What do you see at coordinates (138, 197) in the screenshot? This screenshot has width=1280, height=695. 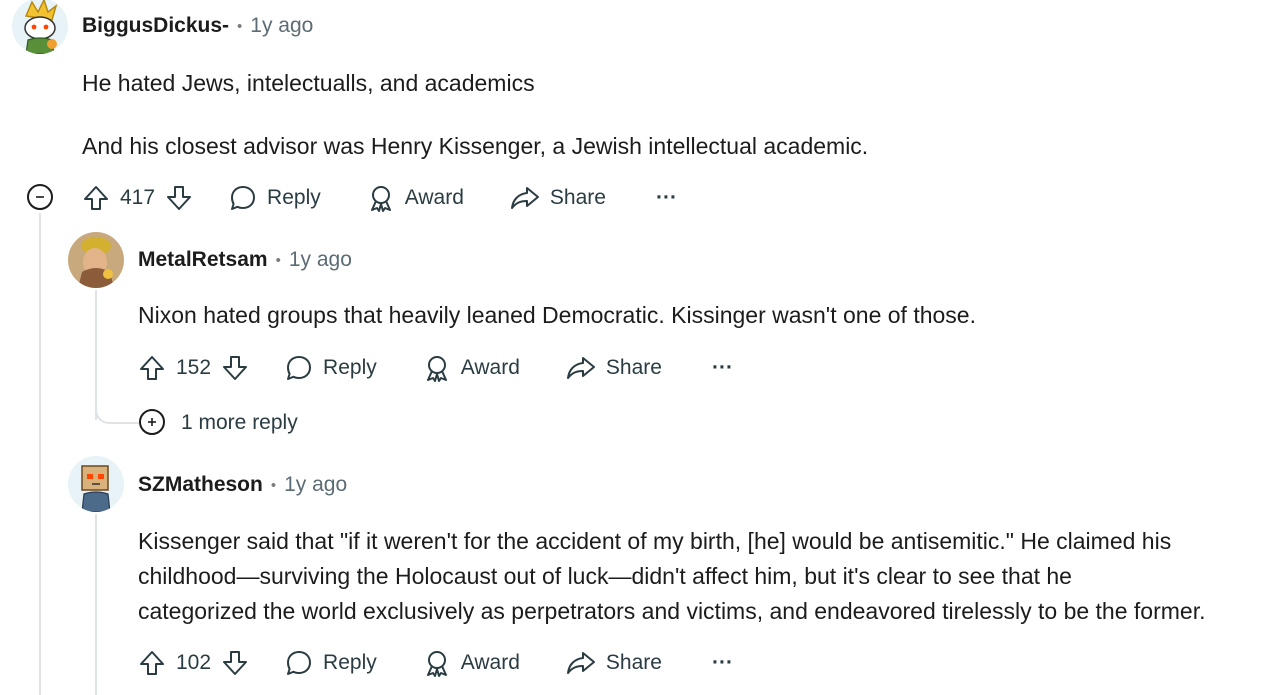 I see `vote-count: 417` at bounding box center [138, 197].